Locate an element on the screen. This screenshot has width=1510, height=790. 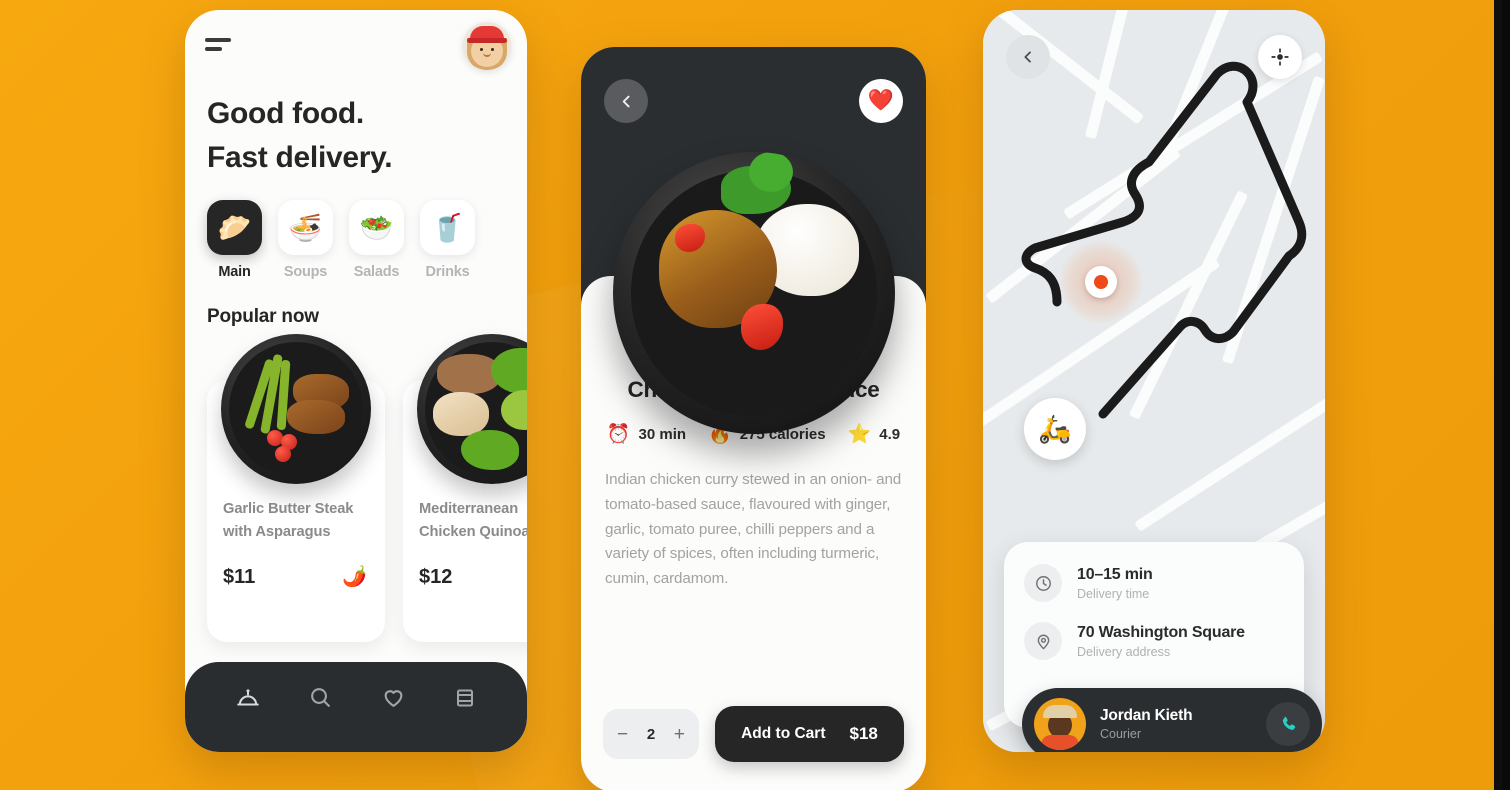
location-pin-icon is located at coordinates (1043, 641).